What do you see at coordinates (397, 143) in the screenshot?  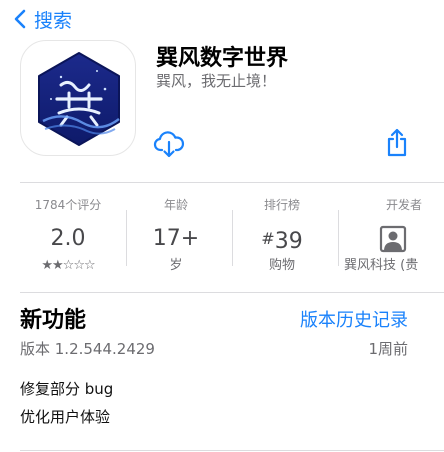 I see `share-icon` at bounding box center [397, 143].